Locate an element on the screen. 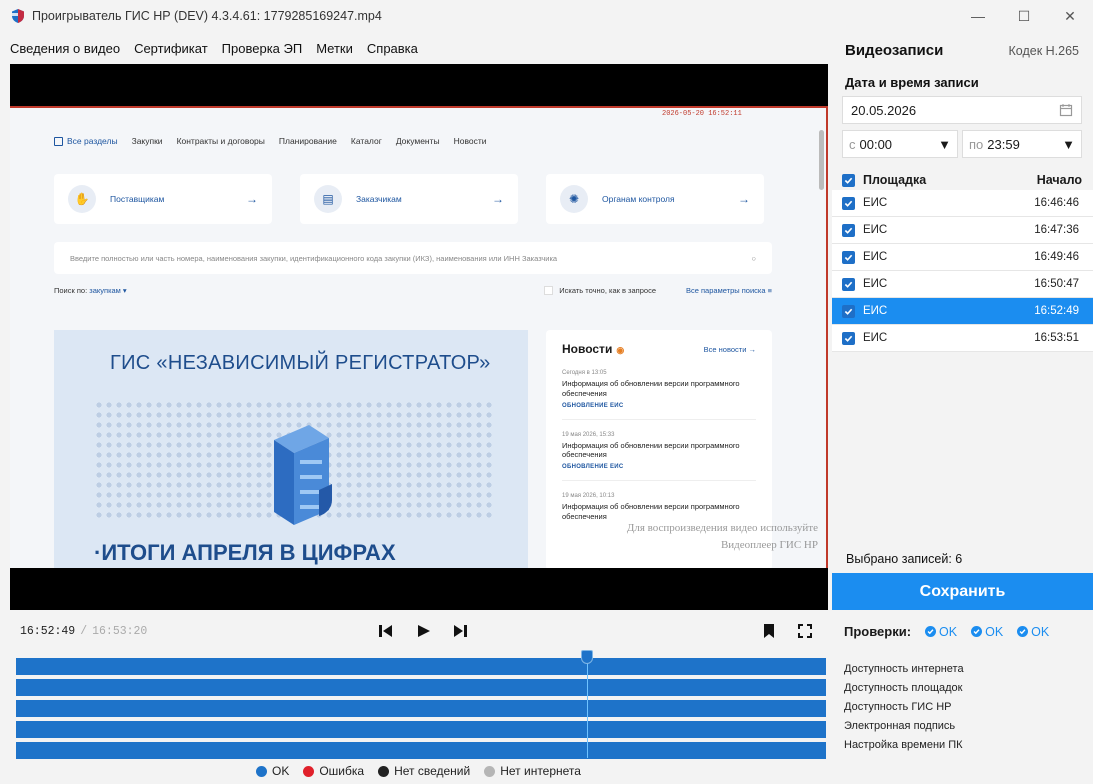  table-row: ЕИС 16:47:36 is located at coordinates (962, 230).